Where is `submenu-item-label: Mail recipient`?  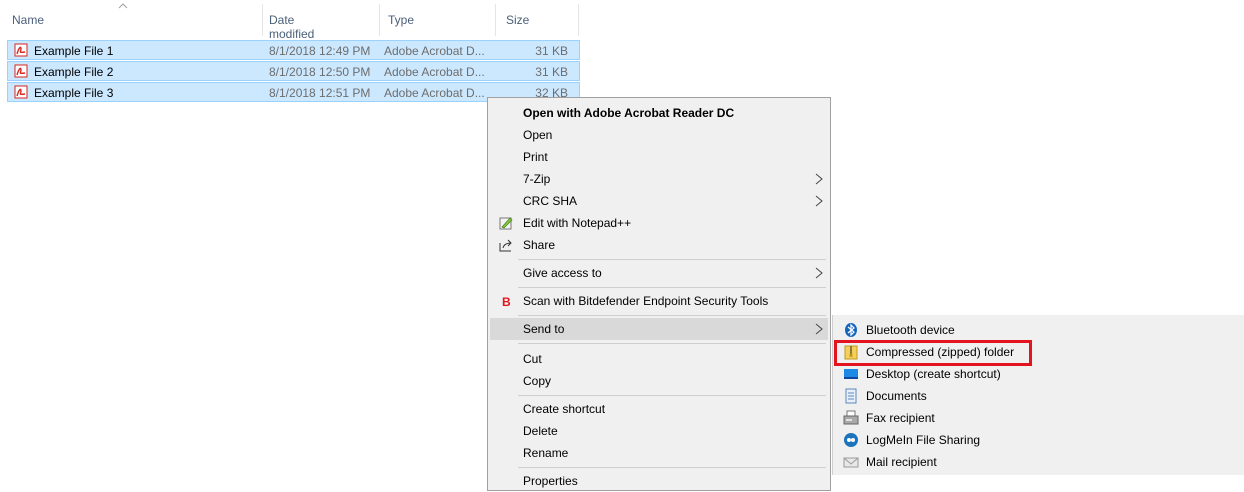
submenu-item-label: Mail recipient is located at coordinates (901, 462).